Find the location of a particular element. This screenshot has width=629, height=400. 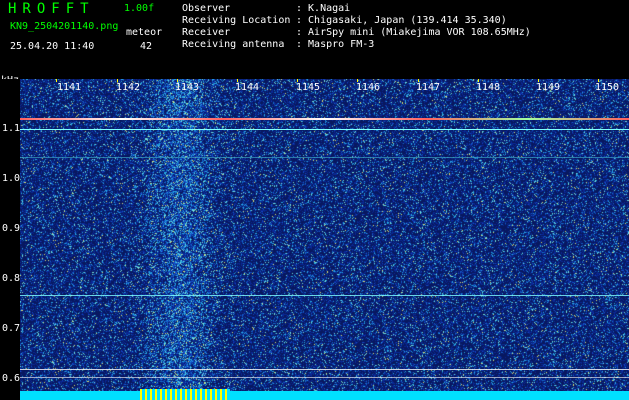

version-label: 1.00f is located at coordinates (139, 8).